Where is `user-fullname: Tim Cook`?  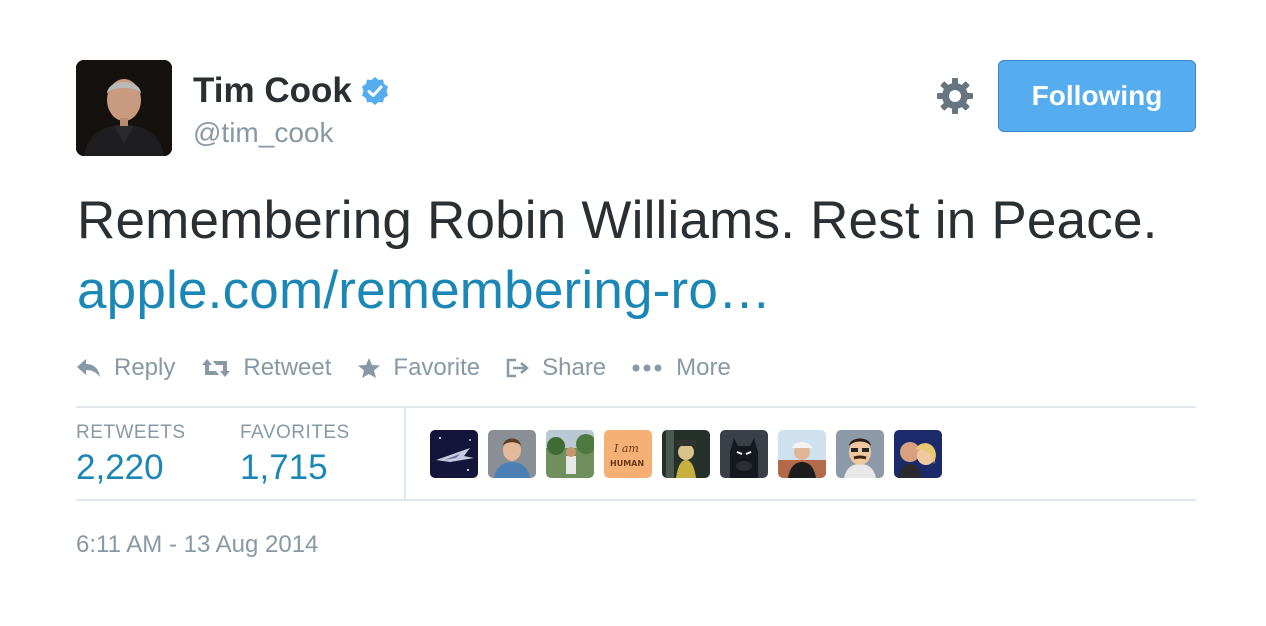
user-fullname: Tim Cook is located at coordinates (272, 91).